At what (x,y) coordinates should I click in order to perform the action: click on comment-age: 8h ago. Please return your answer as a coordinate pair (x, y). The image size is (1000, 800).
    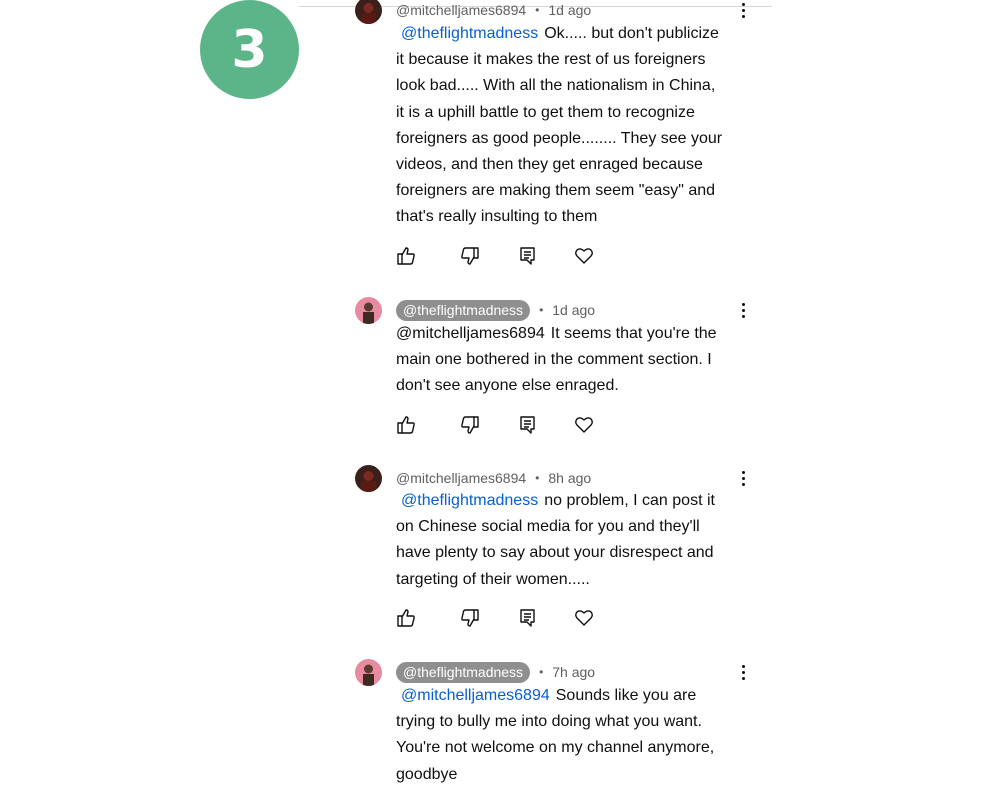
    Looking at the image, I should click on (570, 478).